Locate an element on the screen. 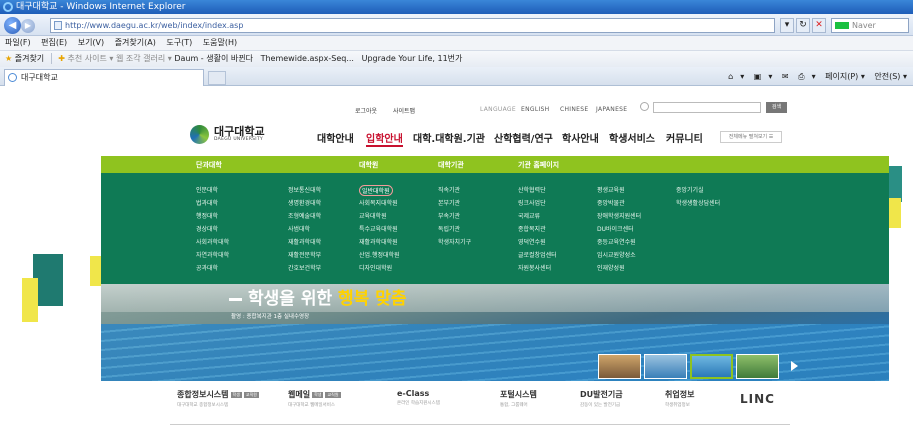  mega-menu-item: 산업.행정대학원 is located at coordinates (379, 254).